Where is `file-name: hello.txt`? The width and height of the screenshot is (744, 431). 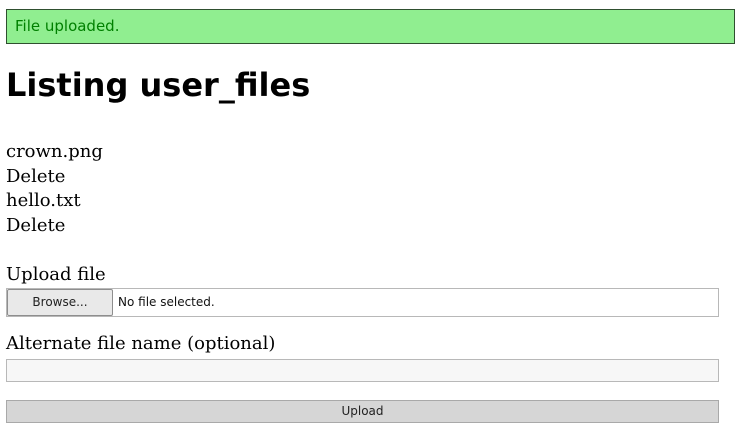
file-name: hello.txt is located at coordinates (43, 200).